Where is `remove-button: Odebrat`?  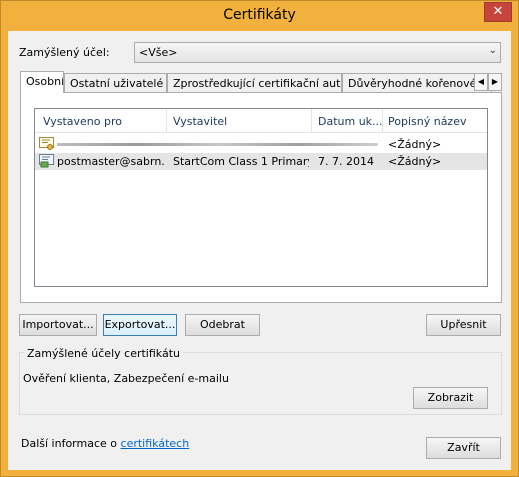
remove-button: Odebrat is located at coordinates (222, 325).